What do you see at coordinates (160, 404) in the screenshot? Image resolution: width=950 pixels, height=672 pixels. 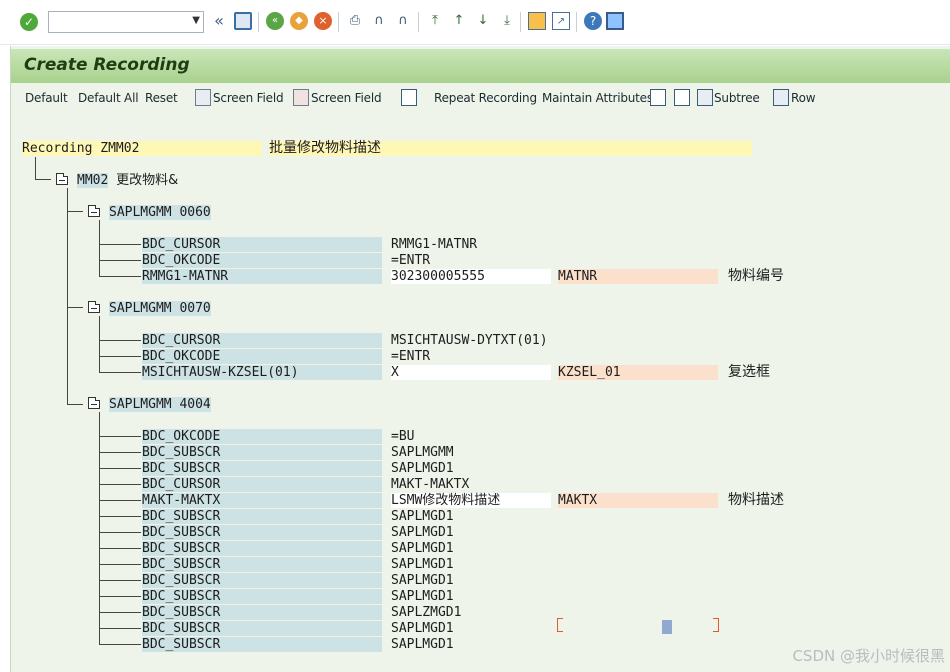 I see `screen-label: SAPLMGMM 4004` at bounding box center [160, 404].